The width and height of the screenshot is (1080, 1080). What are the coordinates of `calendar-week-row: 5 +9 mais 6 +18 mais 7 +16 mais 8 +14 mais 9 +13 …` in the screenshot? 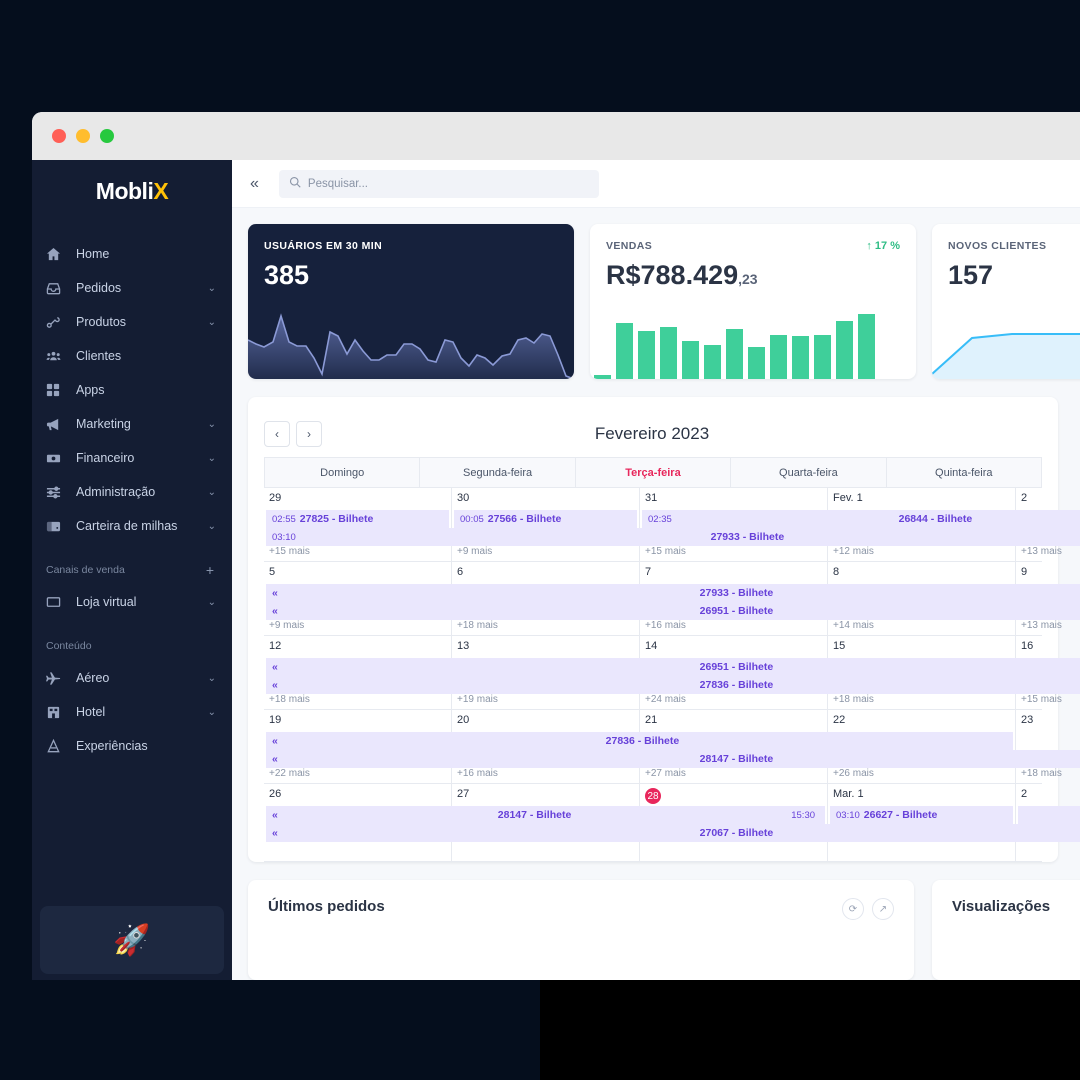 It's located at (672, 599).